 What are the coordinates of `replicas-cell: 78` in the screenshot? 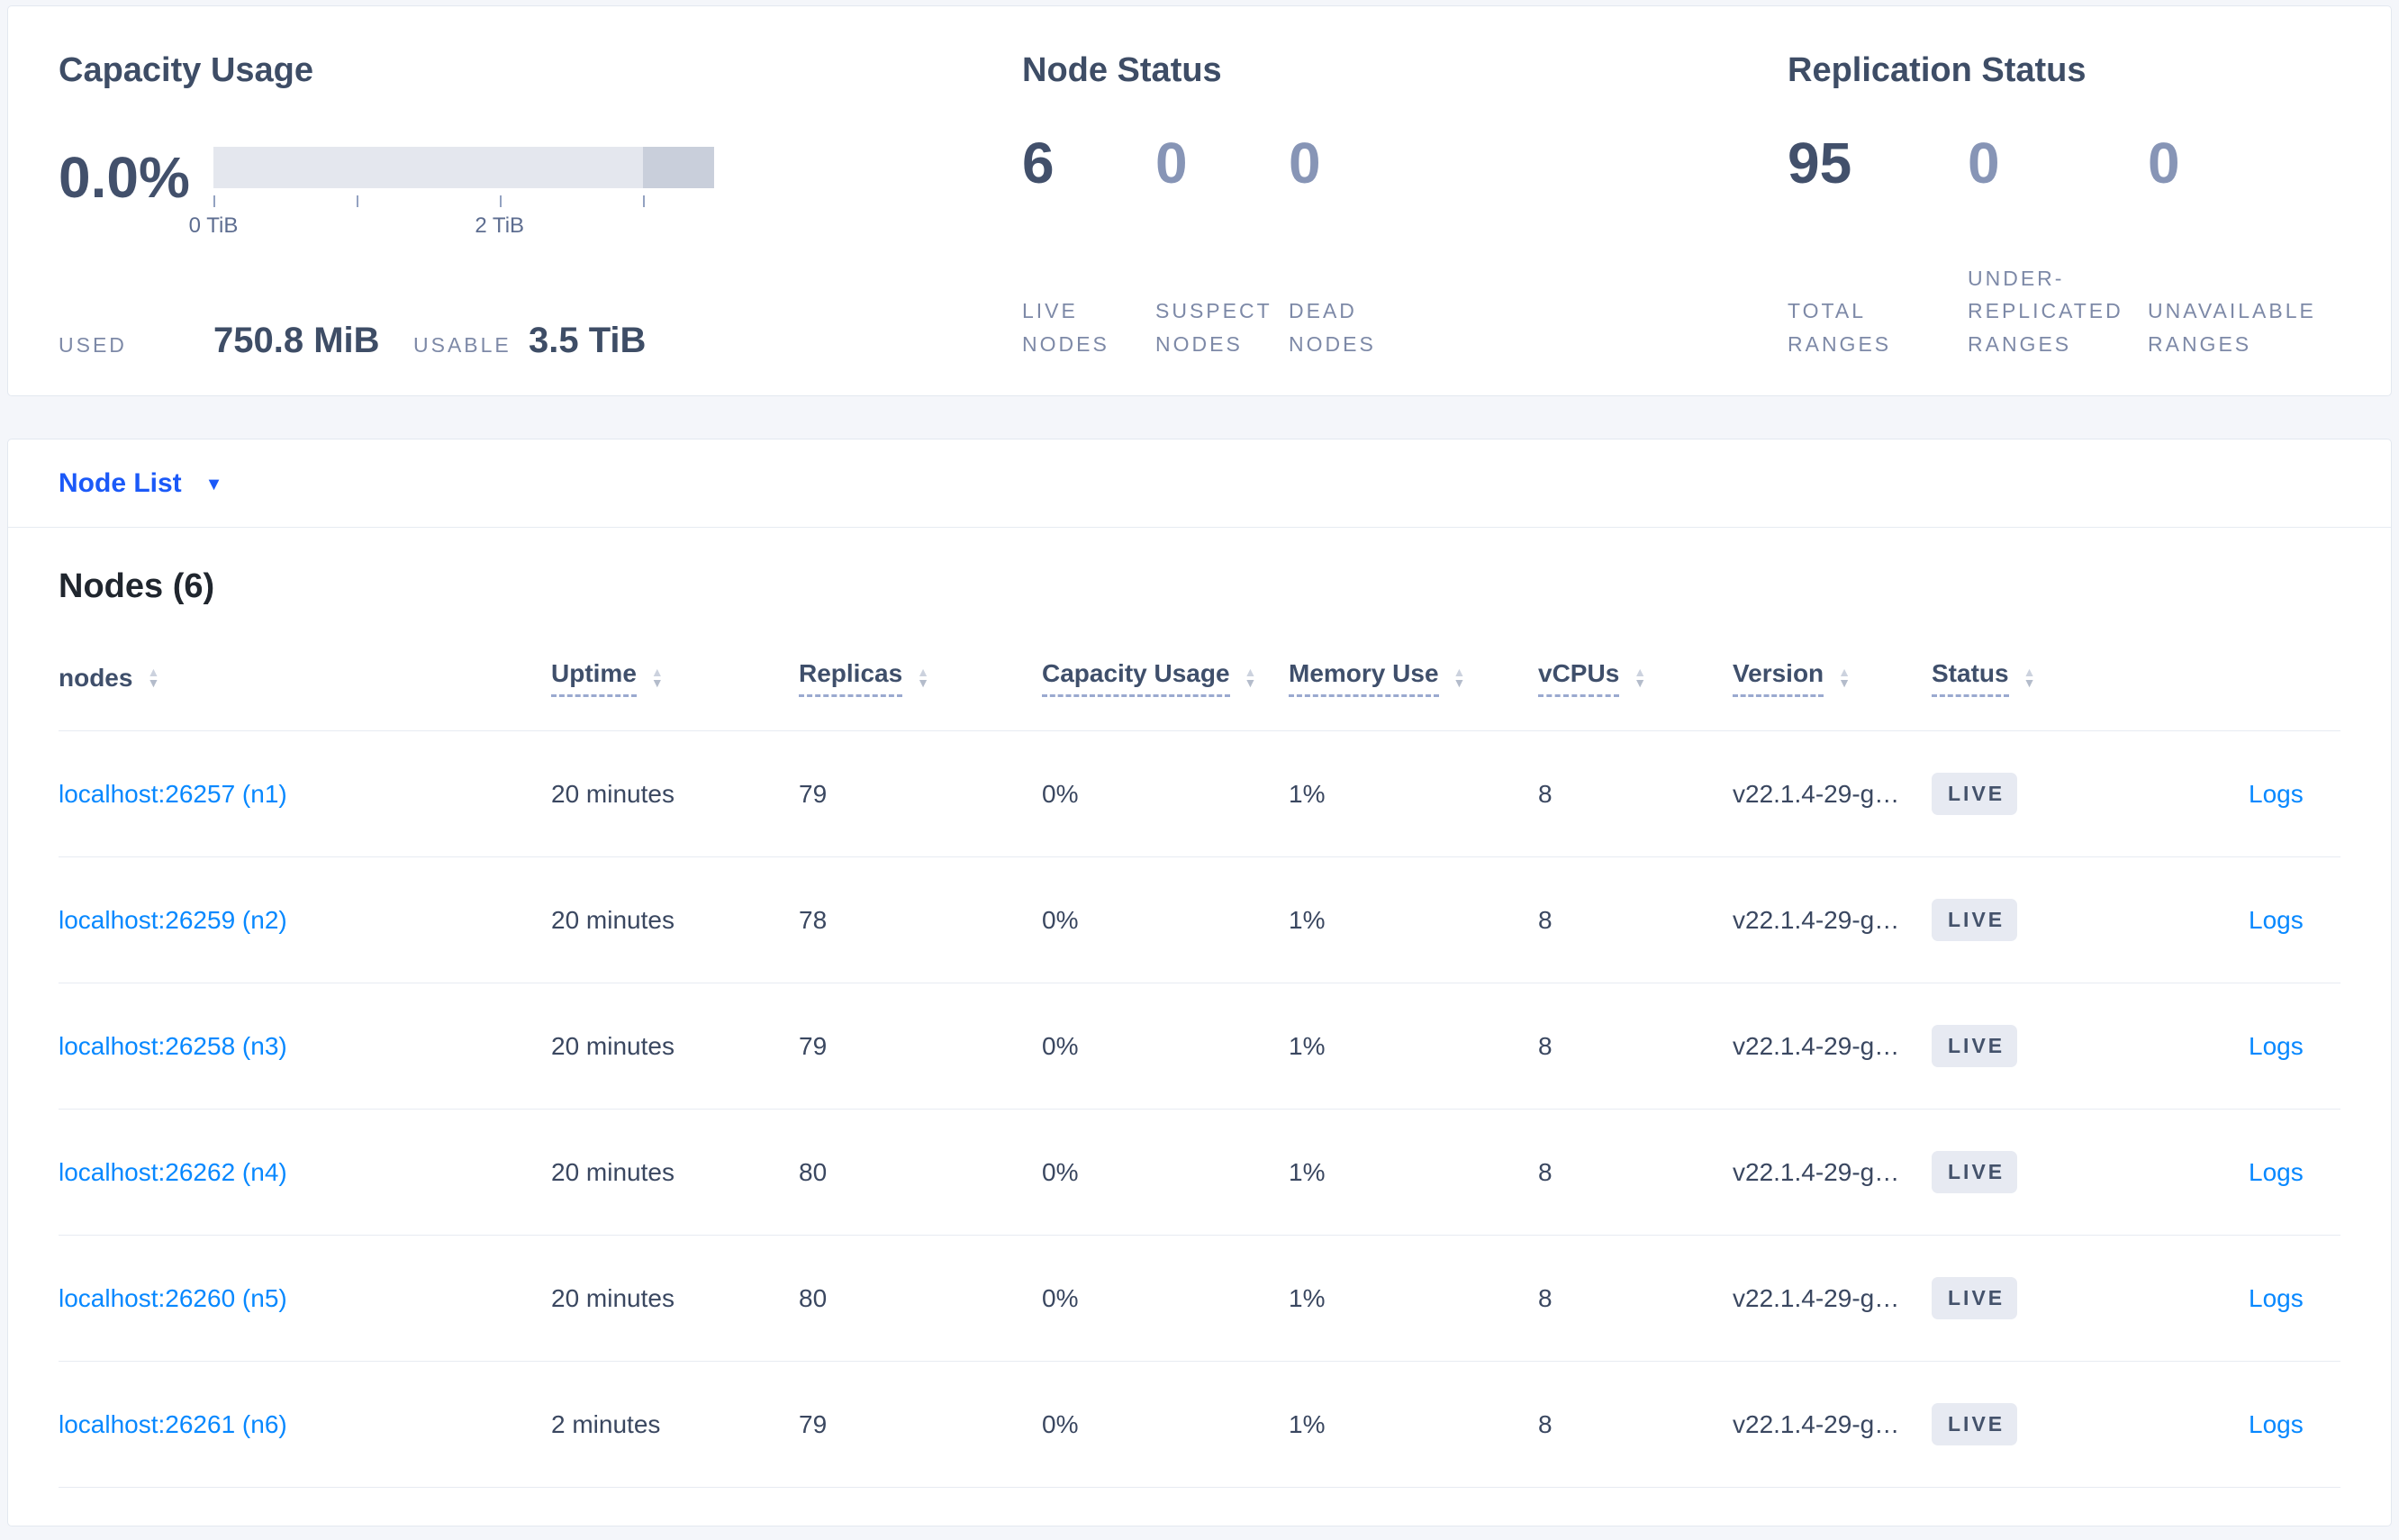 It's located at (813, 919).